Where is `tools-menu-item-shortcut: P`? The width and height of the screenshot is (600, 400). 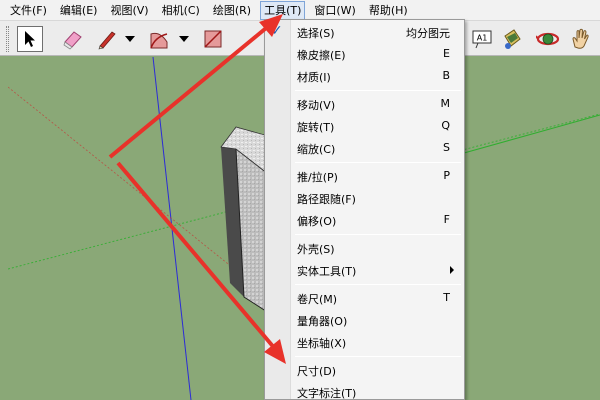
tools-menu-item-shortcut: P is located at coordinates (446, 175).